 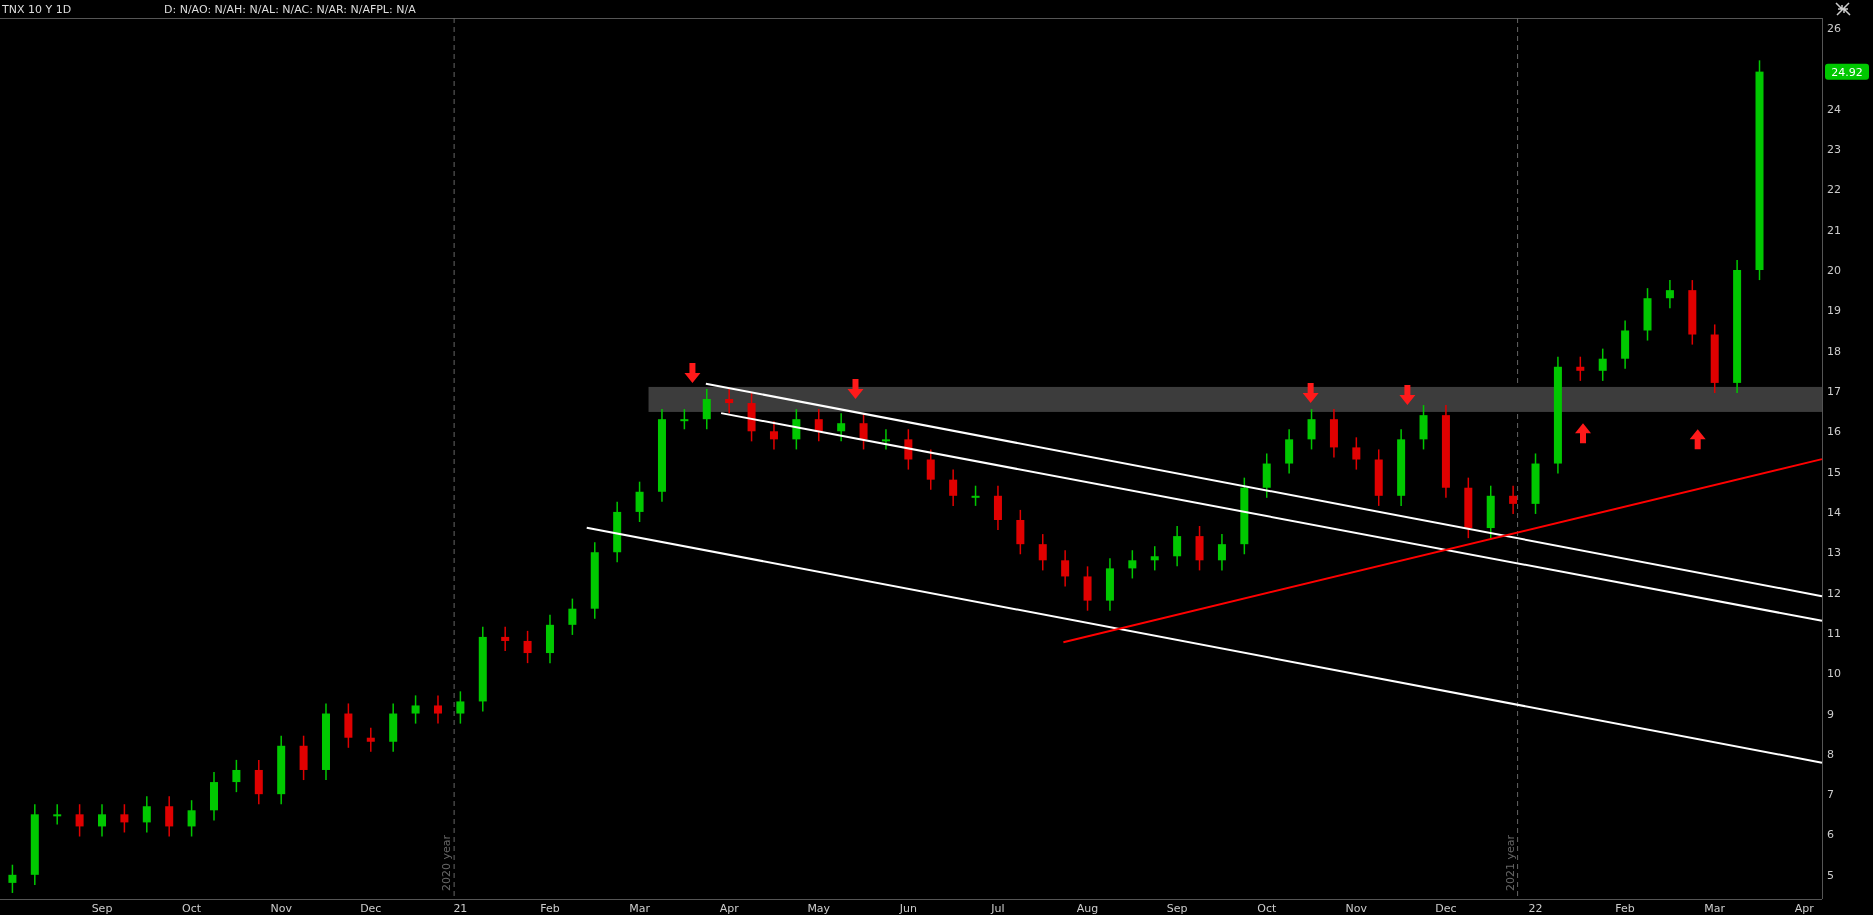 I want to click on axis-tick-label: Dec, so click(x=371, y=908).